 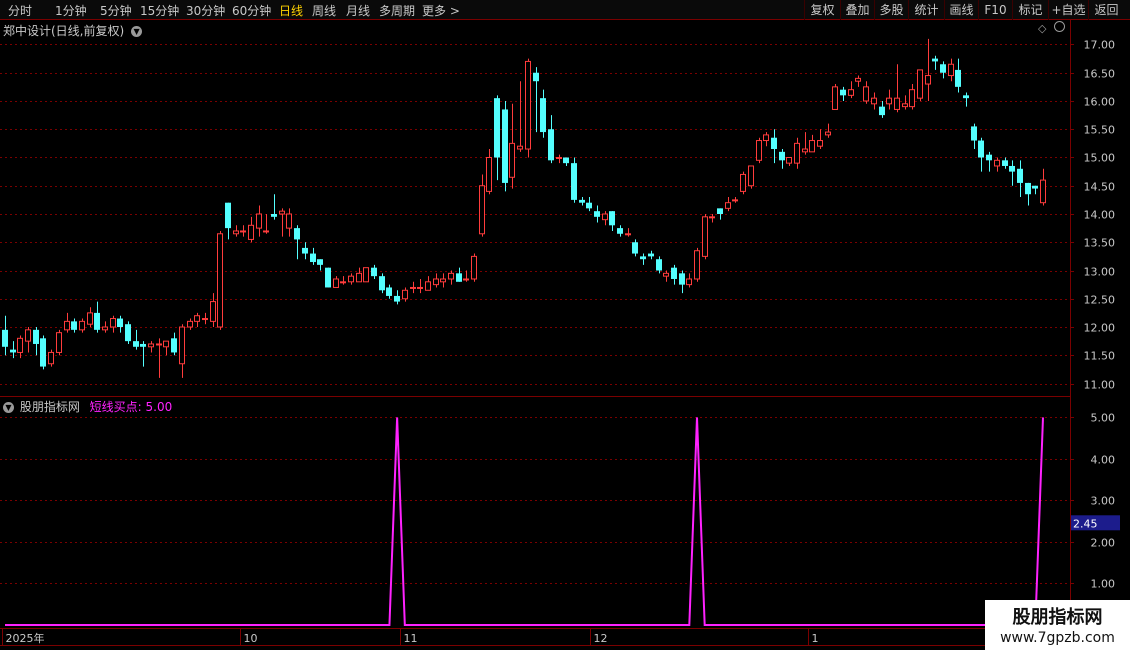 What do you see at coordinates (1057, 625) in the screenshot?
I see `watermark-logo: 股朋指标网 www.7gpzb.com` at bounding box center [1057, 625].